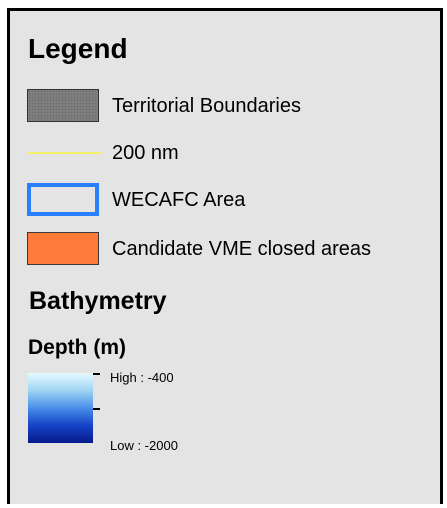  What do you see at coordinates (225, 157) in the screenshot?
I see `legend-item-200nm: 200 nm` at bounding box center [225, 157].